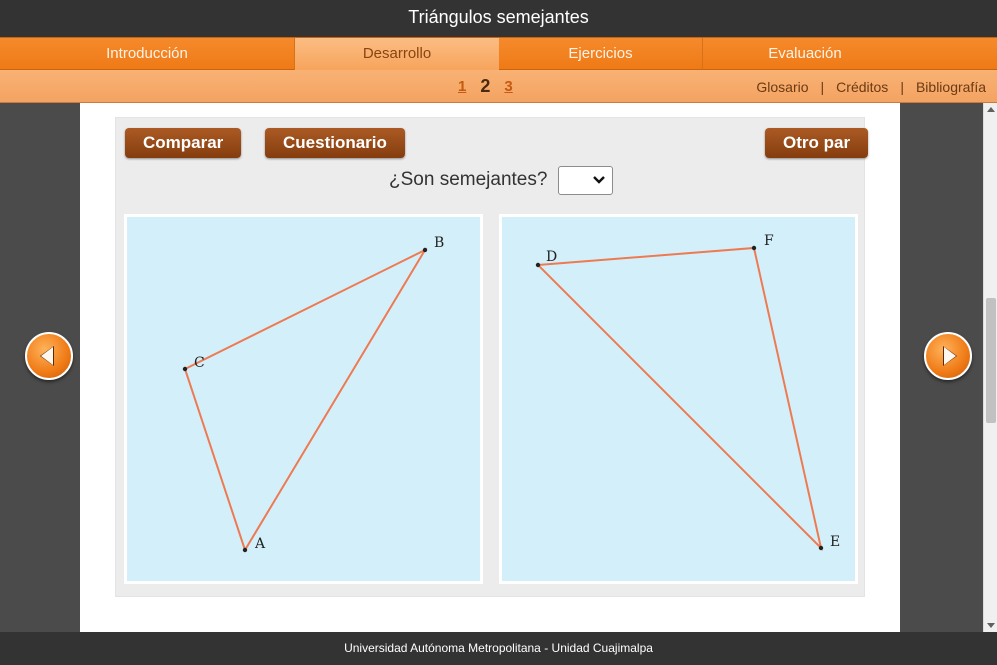 The width and height of the screenshot is (997, 665). I want to click on vertex-label-c: C, so click(199, 363).